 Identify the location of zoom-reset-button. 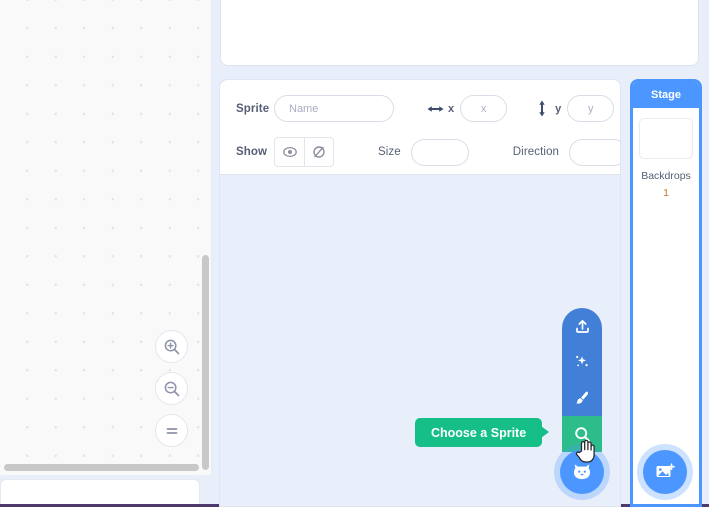
(171, 430).